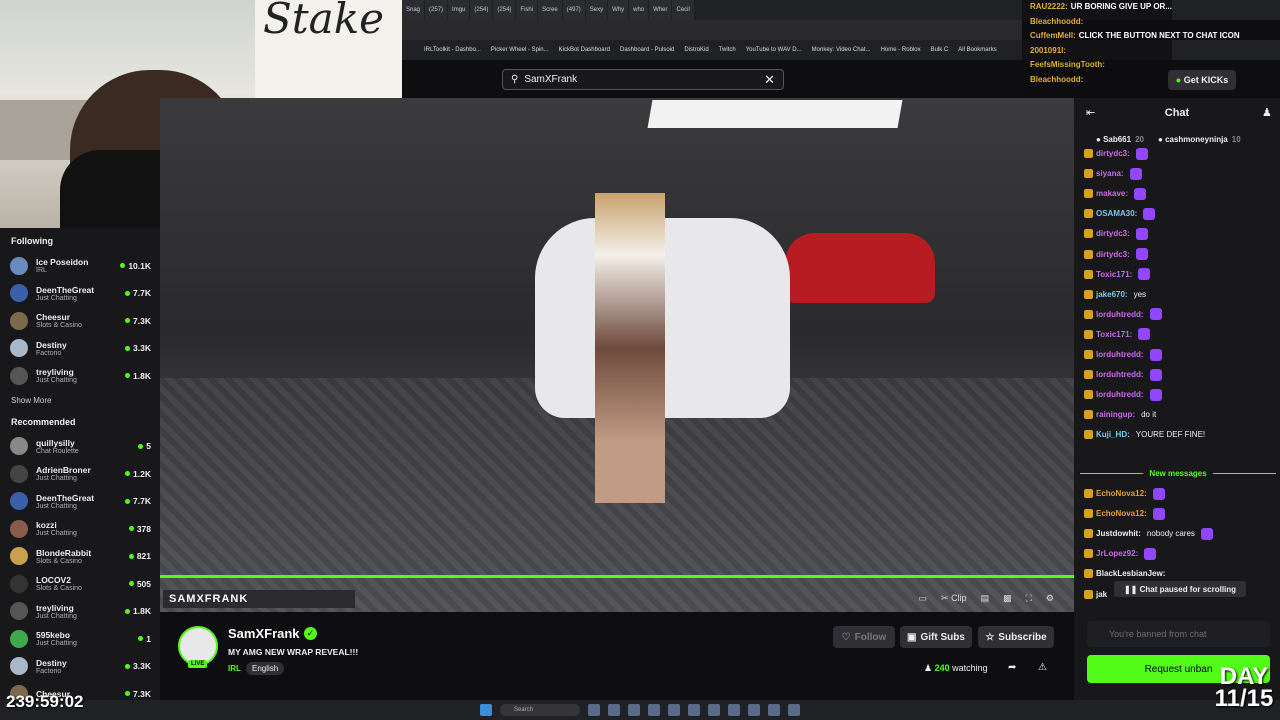 This screenshot has width=1280, height=720. I want to click on follow-button: ♡ Follow, so click(864, 637).